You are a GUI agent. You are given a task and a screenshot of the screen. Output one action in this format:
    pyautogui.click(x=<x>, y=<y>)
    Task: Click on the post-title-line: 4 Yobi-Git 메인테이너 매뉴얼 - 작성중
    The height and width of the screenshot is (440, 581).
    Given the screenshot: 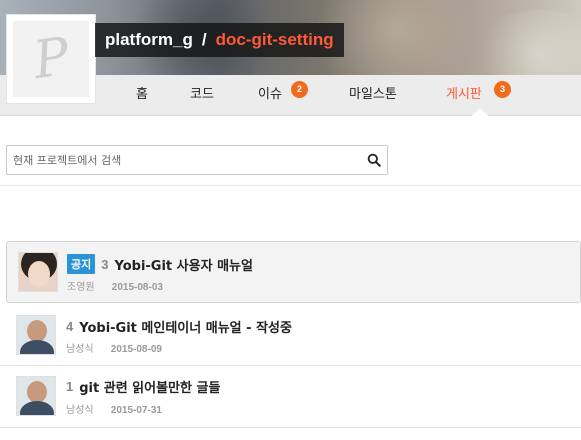 What is the action you would take?
    pyautogui.click(x=179, y=326)
    